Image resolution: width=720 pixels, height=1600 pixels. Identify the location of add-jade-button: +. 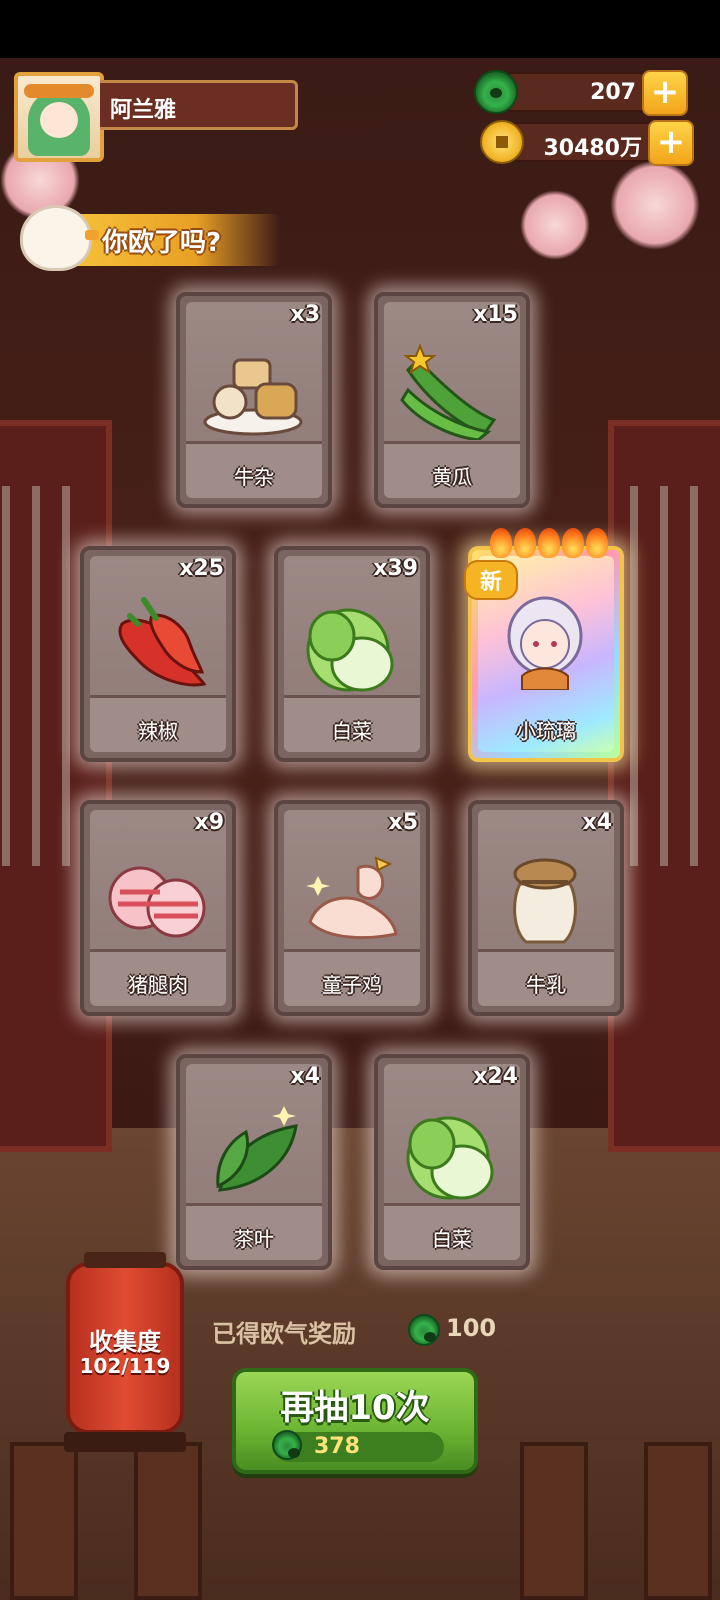
(665, 93).